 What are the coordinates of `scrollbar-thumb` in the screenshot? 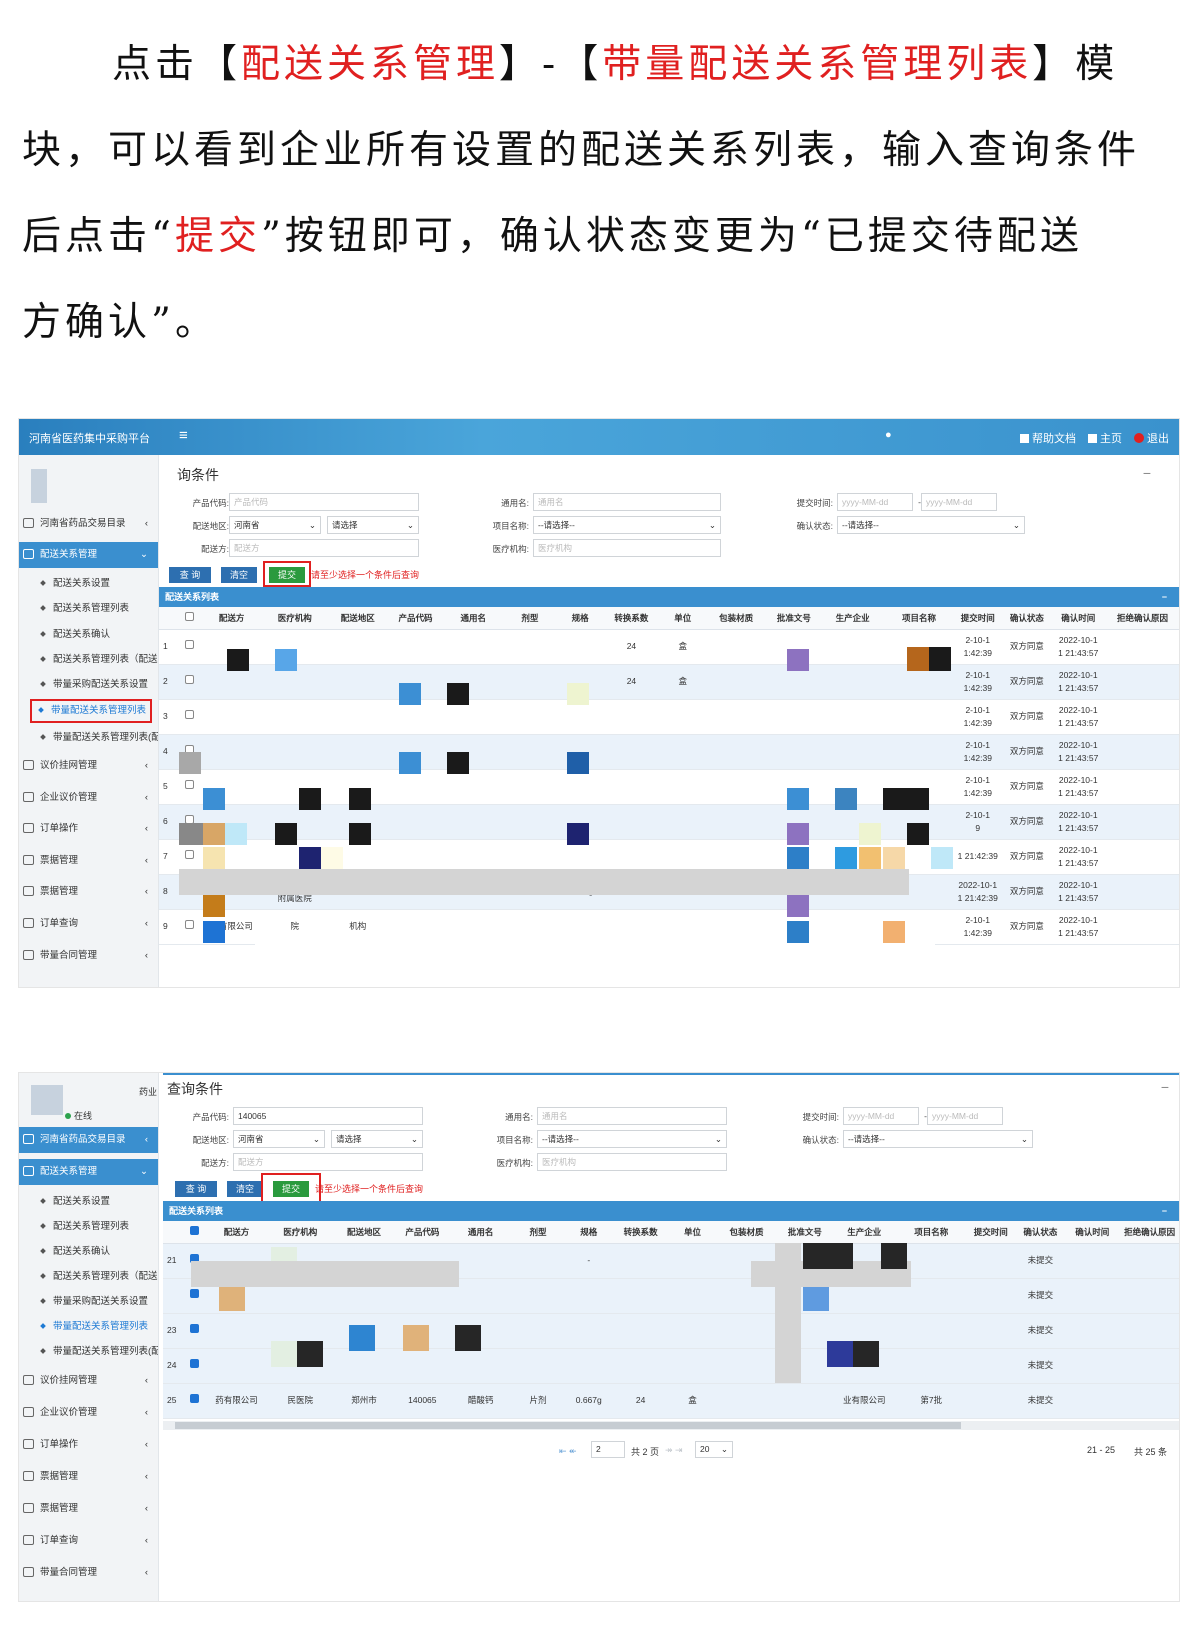 It's located at (568, 1425).